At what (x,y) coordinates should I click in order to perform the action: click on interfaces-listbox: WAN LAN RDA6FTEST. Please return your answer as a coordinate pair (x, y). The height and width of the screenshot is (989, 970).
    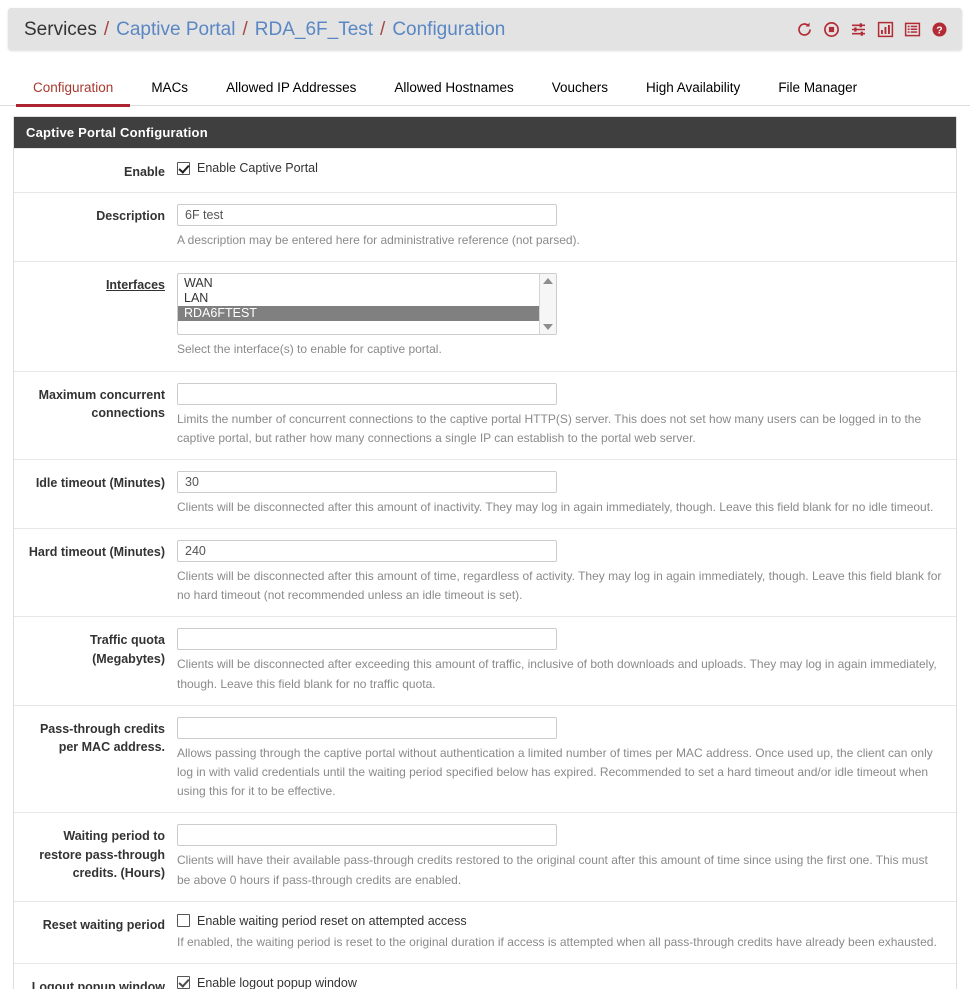
    Looking at the image, I should click on (367, 304).